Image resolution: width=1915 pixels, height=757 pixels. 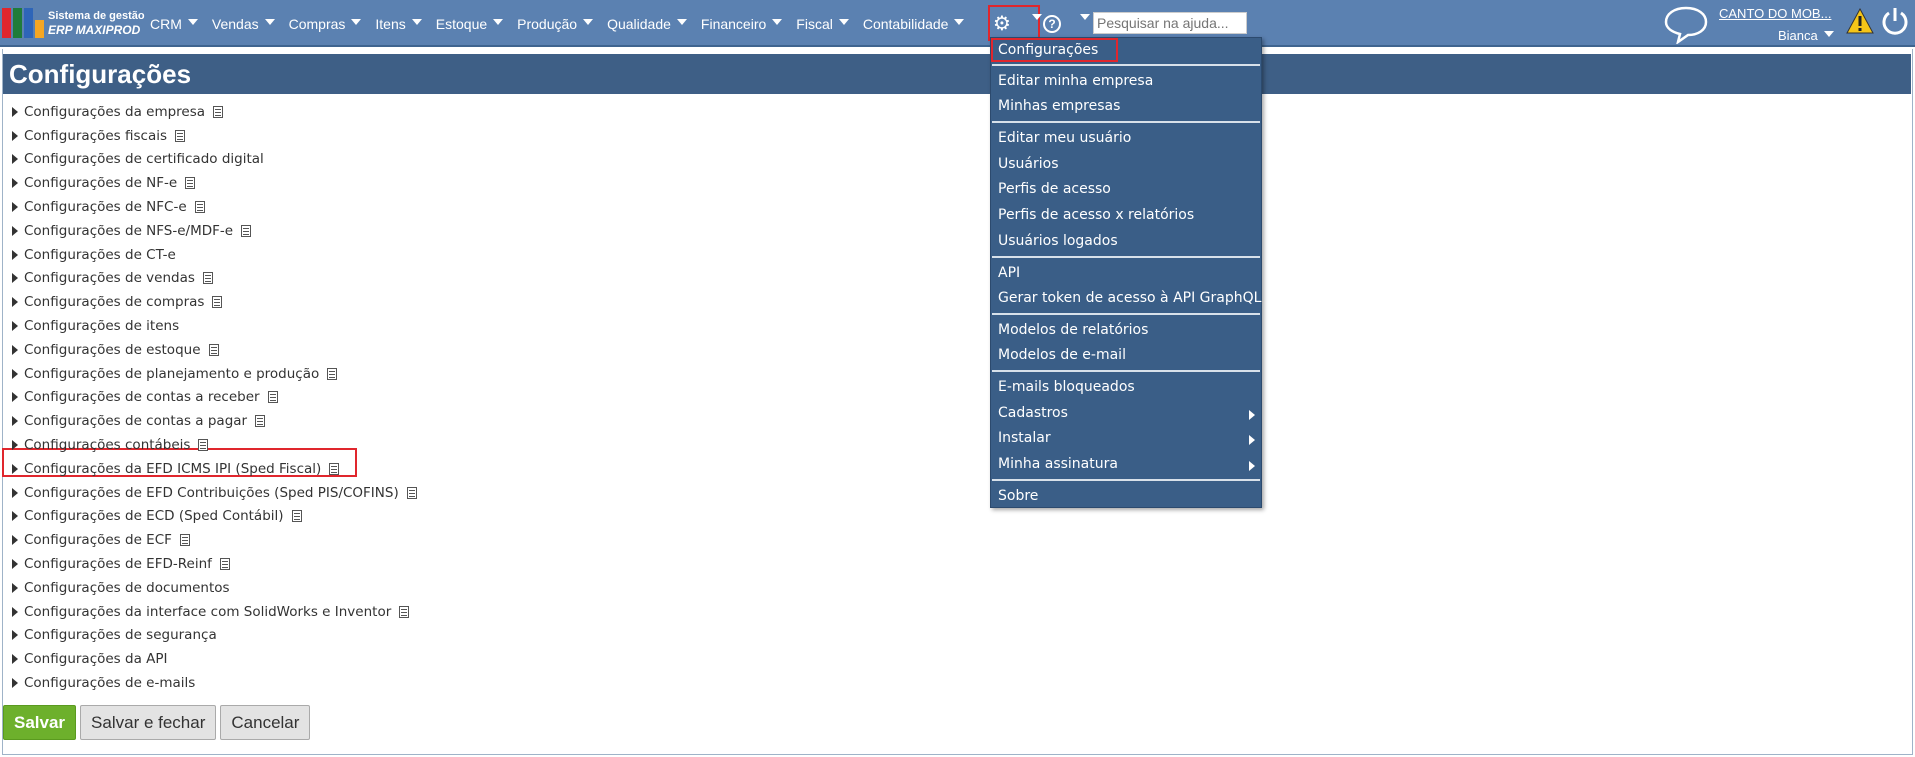 What do you see at coordinates (98, 540) in the screenshot?
I see `tree-item-label: Configurações de ECF` at bounding box center [98, 540].